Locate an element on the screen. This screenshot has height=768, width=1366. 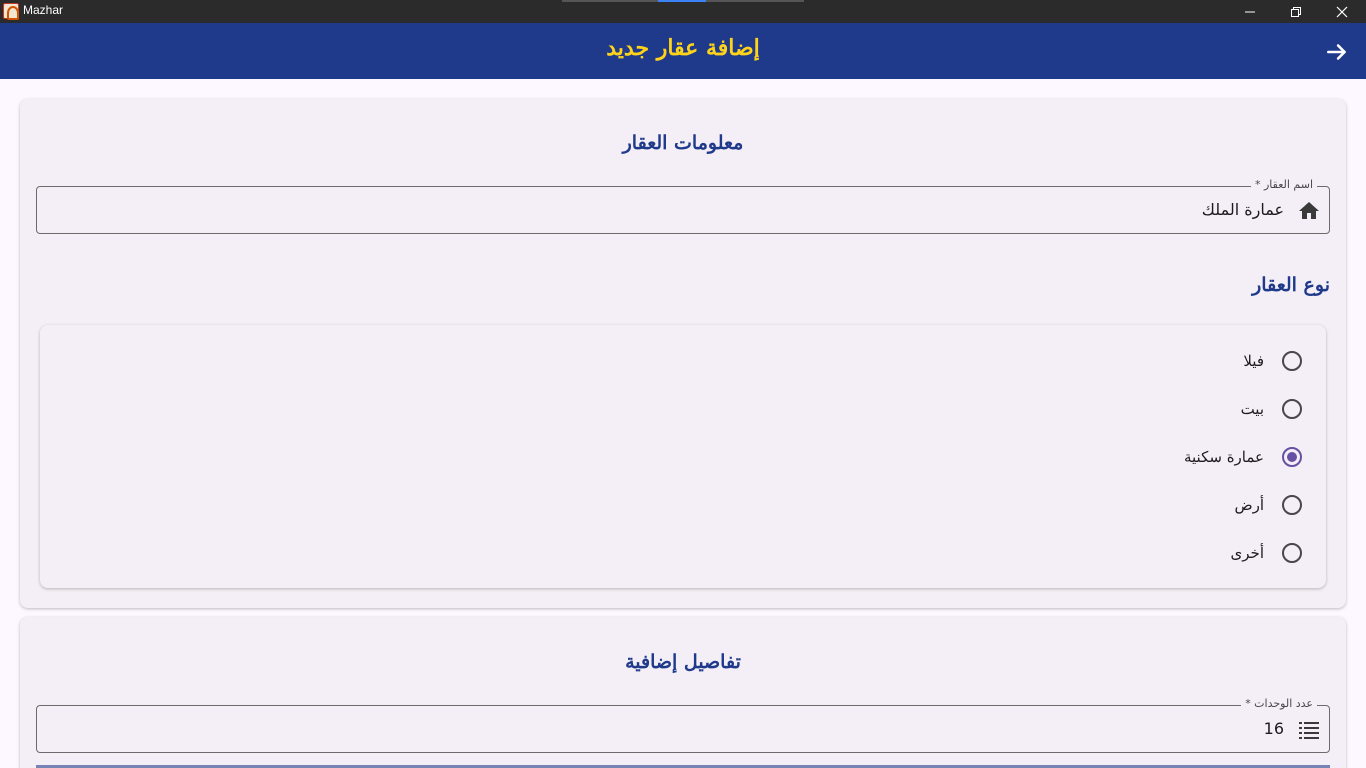
restore-button is located at coordinates (1296, 11).